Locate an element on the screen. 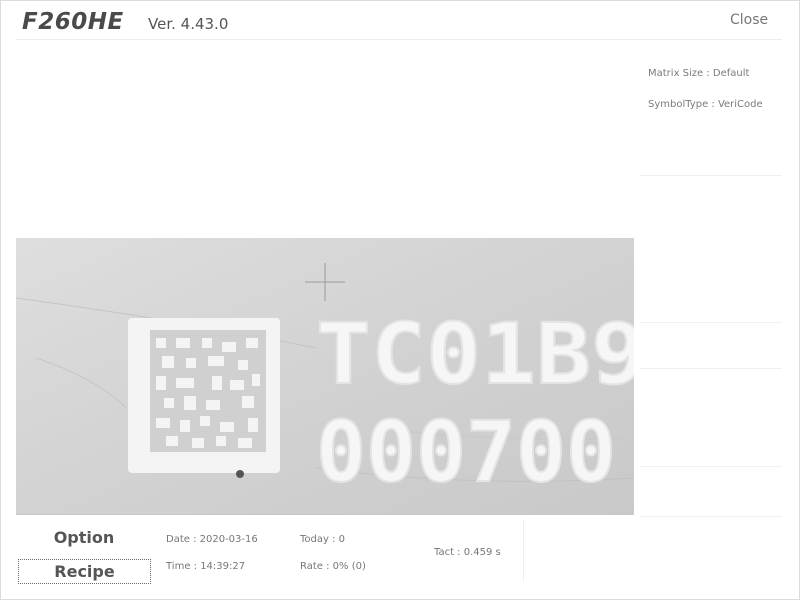 This screenshot has width=800, height=600. footer-separator is located at coordinates (523, 551).